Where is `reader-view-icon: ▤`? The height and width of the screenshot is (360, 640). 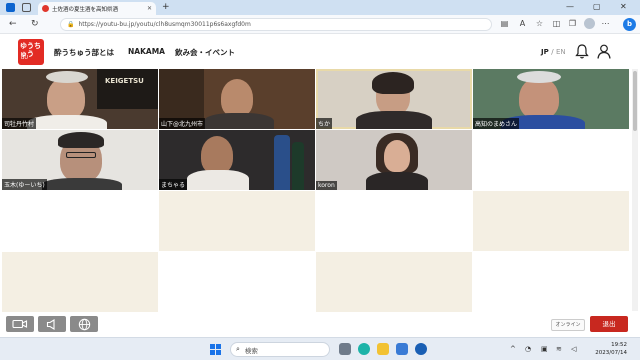 reader-view-icon: ▤ is located at coordinates (504, 23).